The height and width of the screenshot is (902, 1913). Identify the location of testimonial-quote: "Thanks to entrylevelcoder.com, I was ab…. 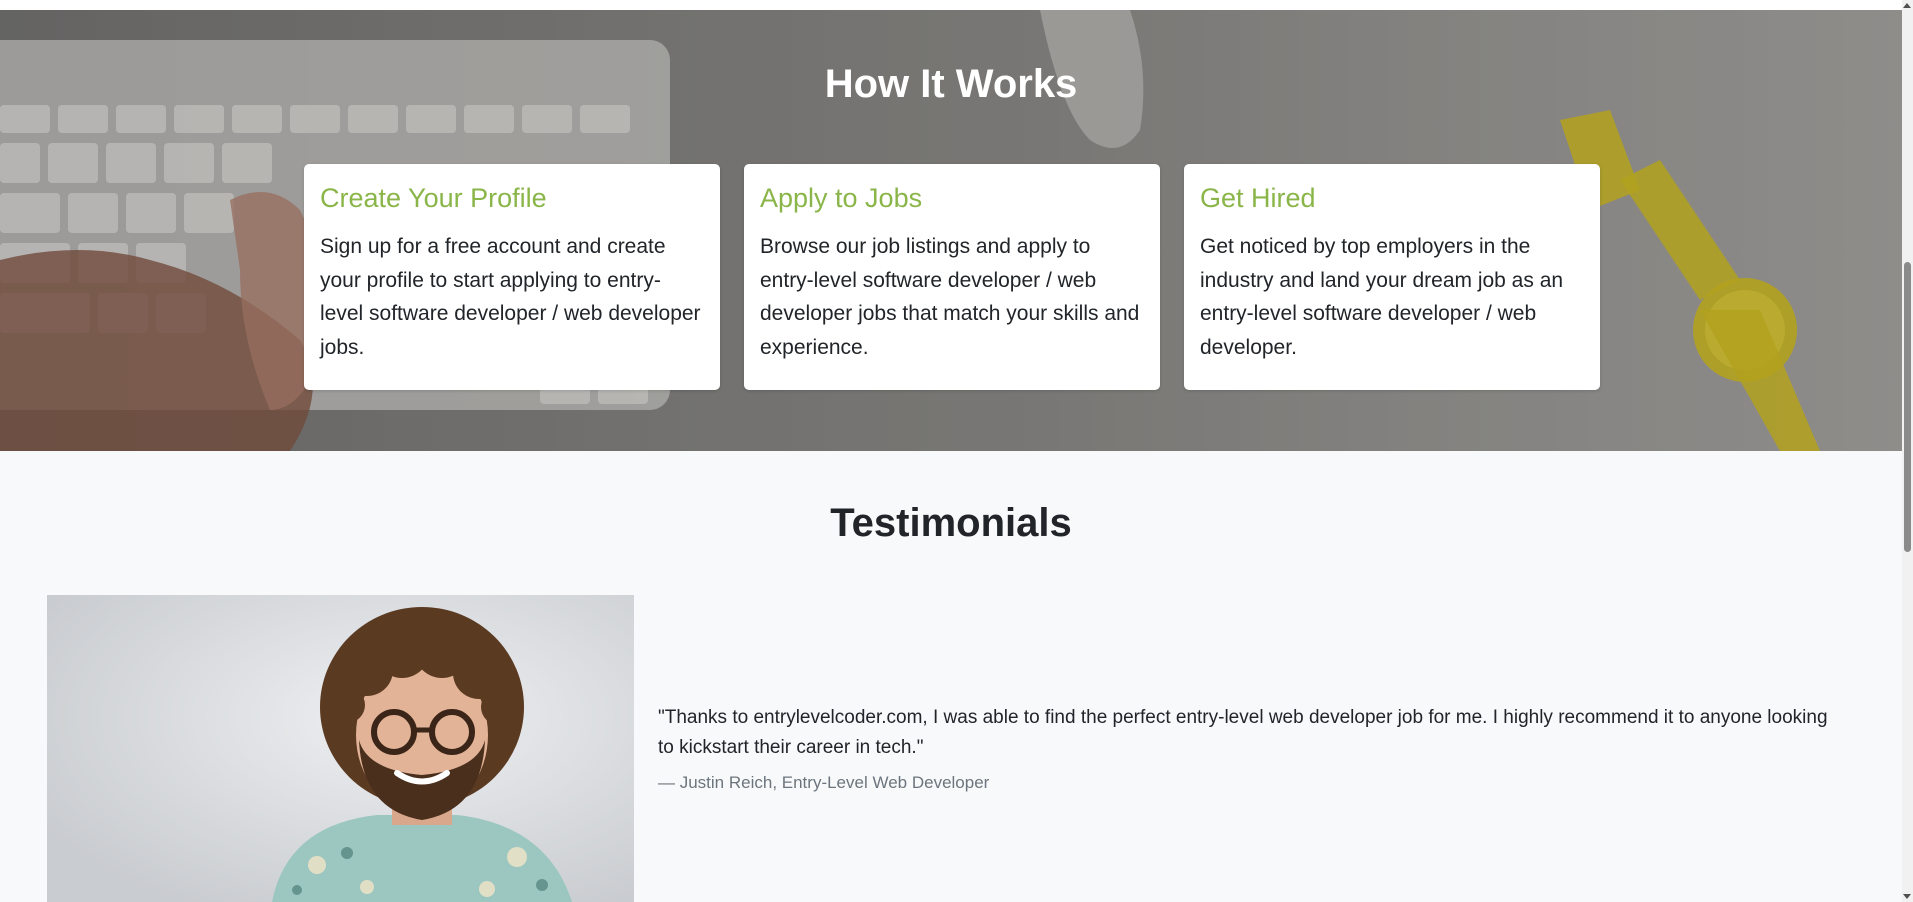
(1243, 732).